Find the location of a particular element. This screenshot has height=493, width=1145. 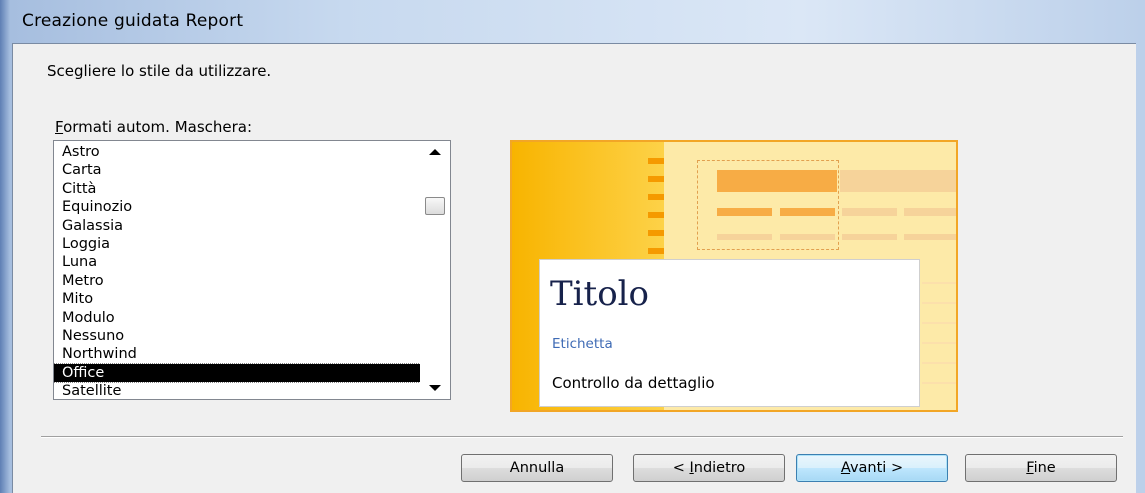

instruction-text: Scegliere lo stile da utilizzare. is located at coordinates (159, 71).